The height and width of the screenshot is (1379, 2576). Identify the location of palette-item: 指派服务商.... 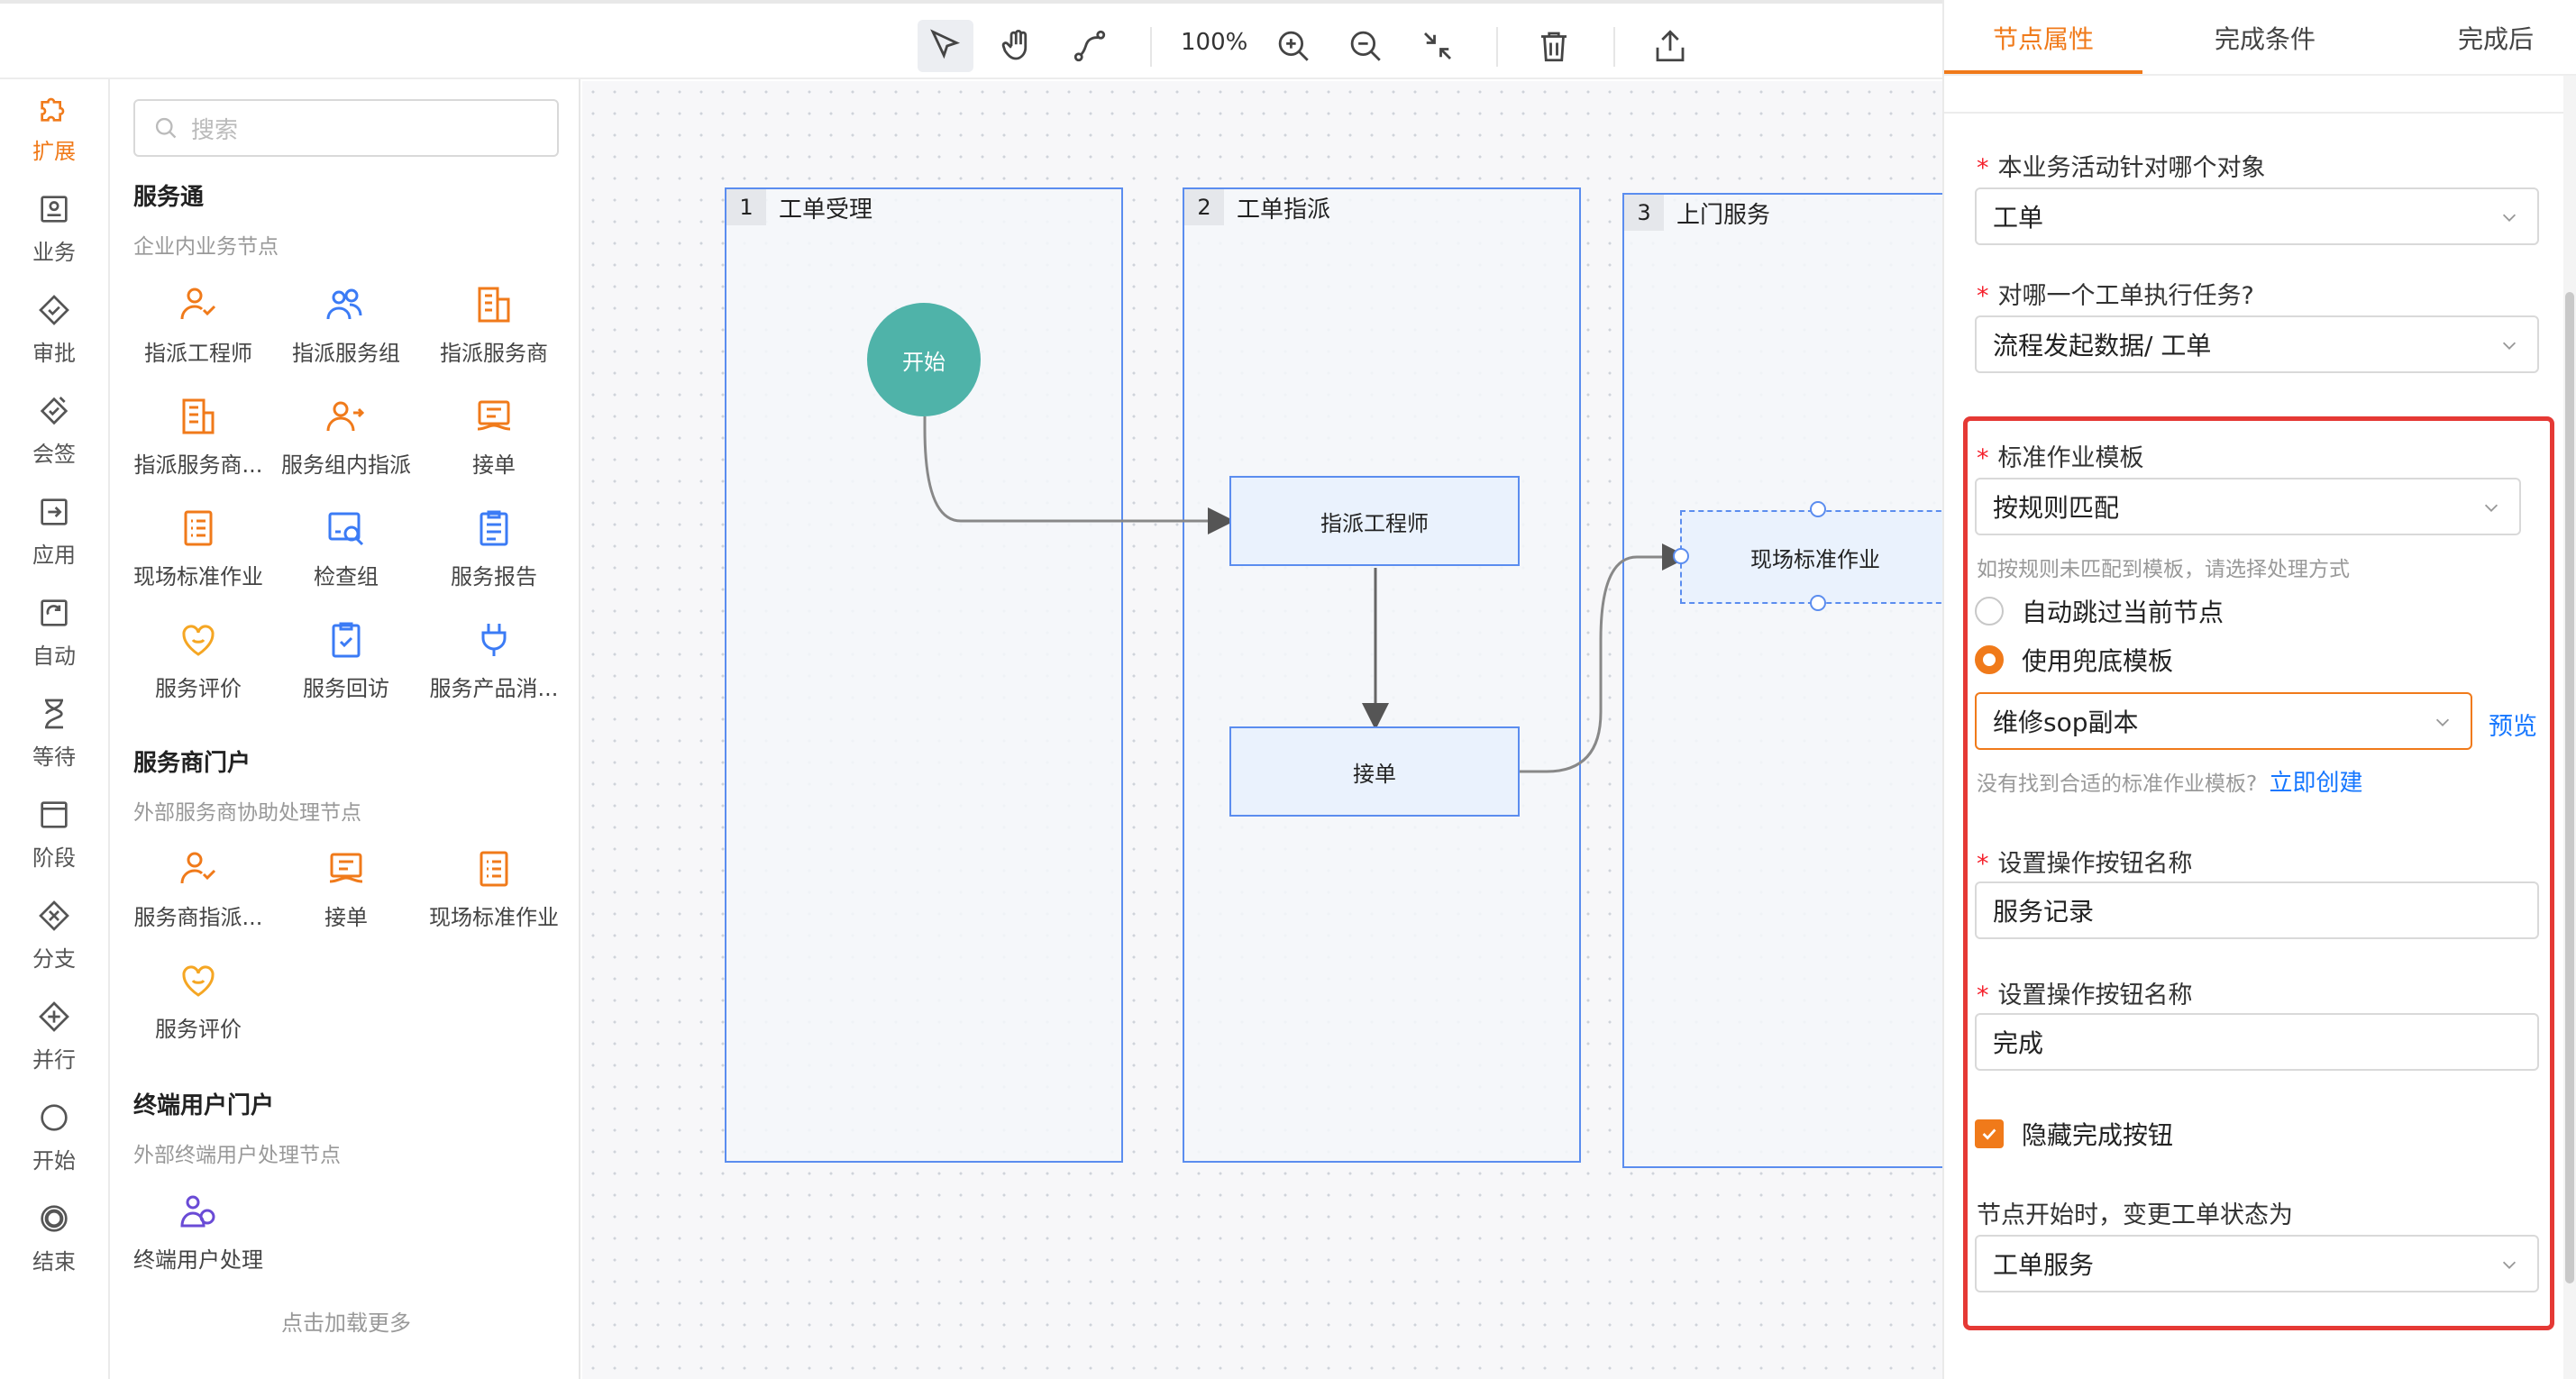
(198, 440).